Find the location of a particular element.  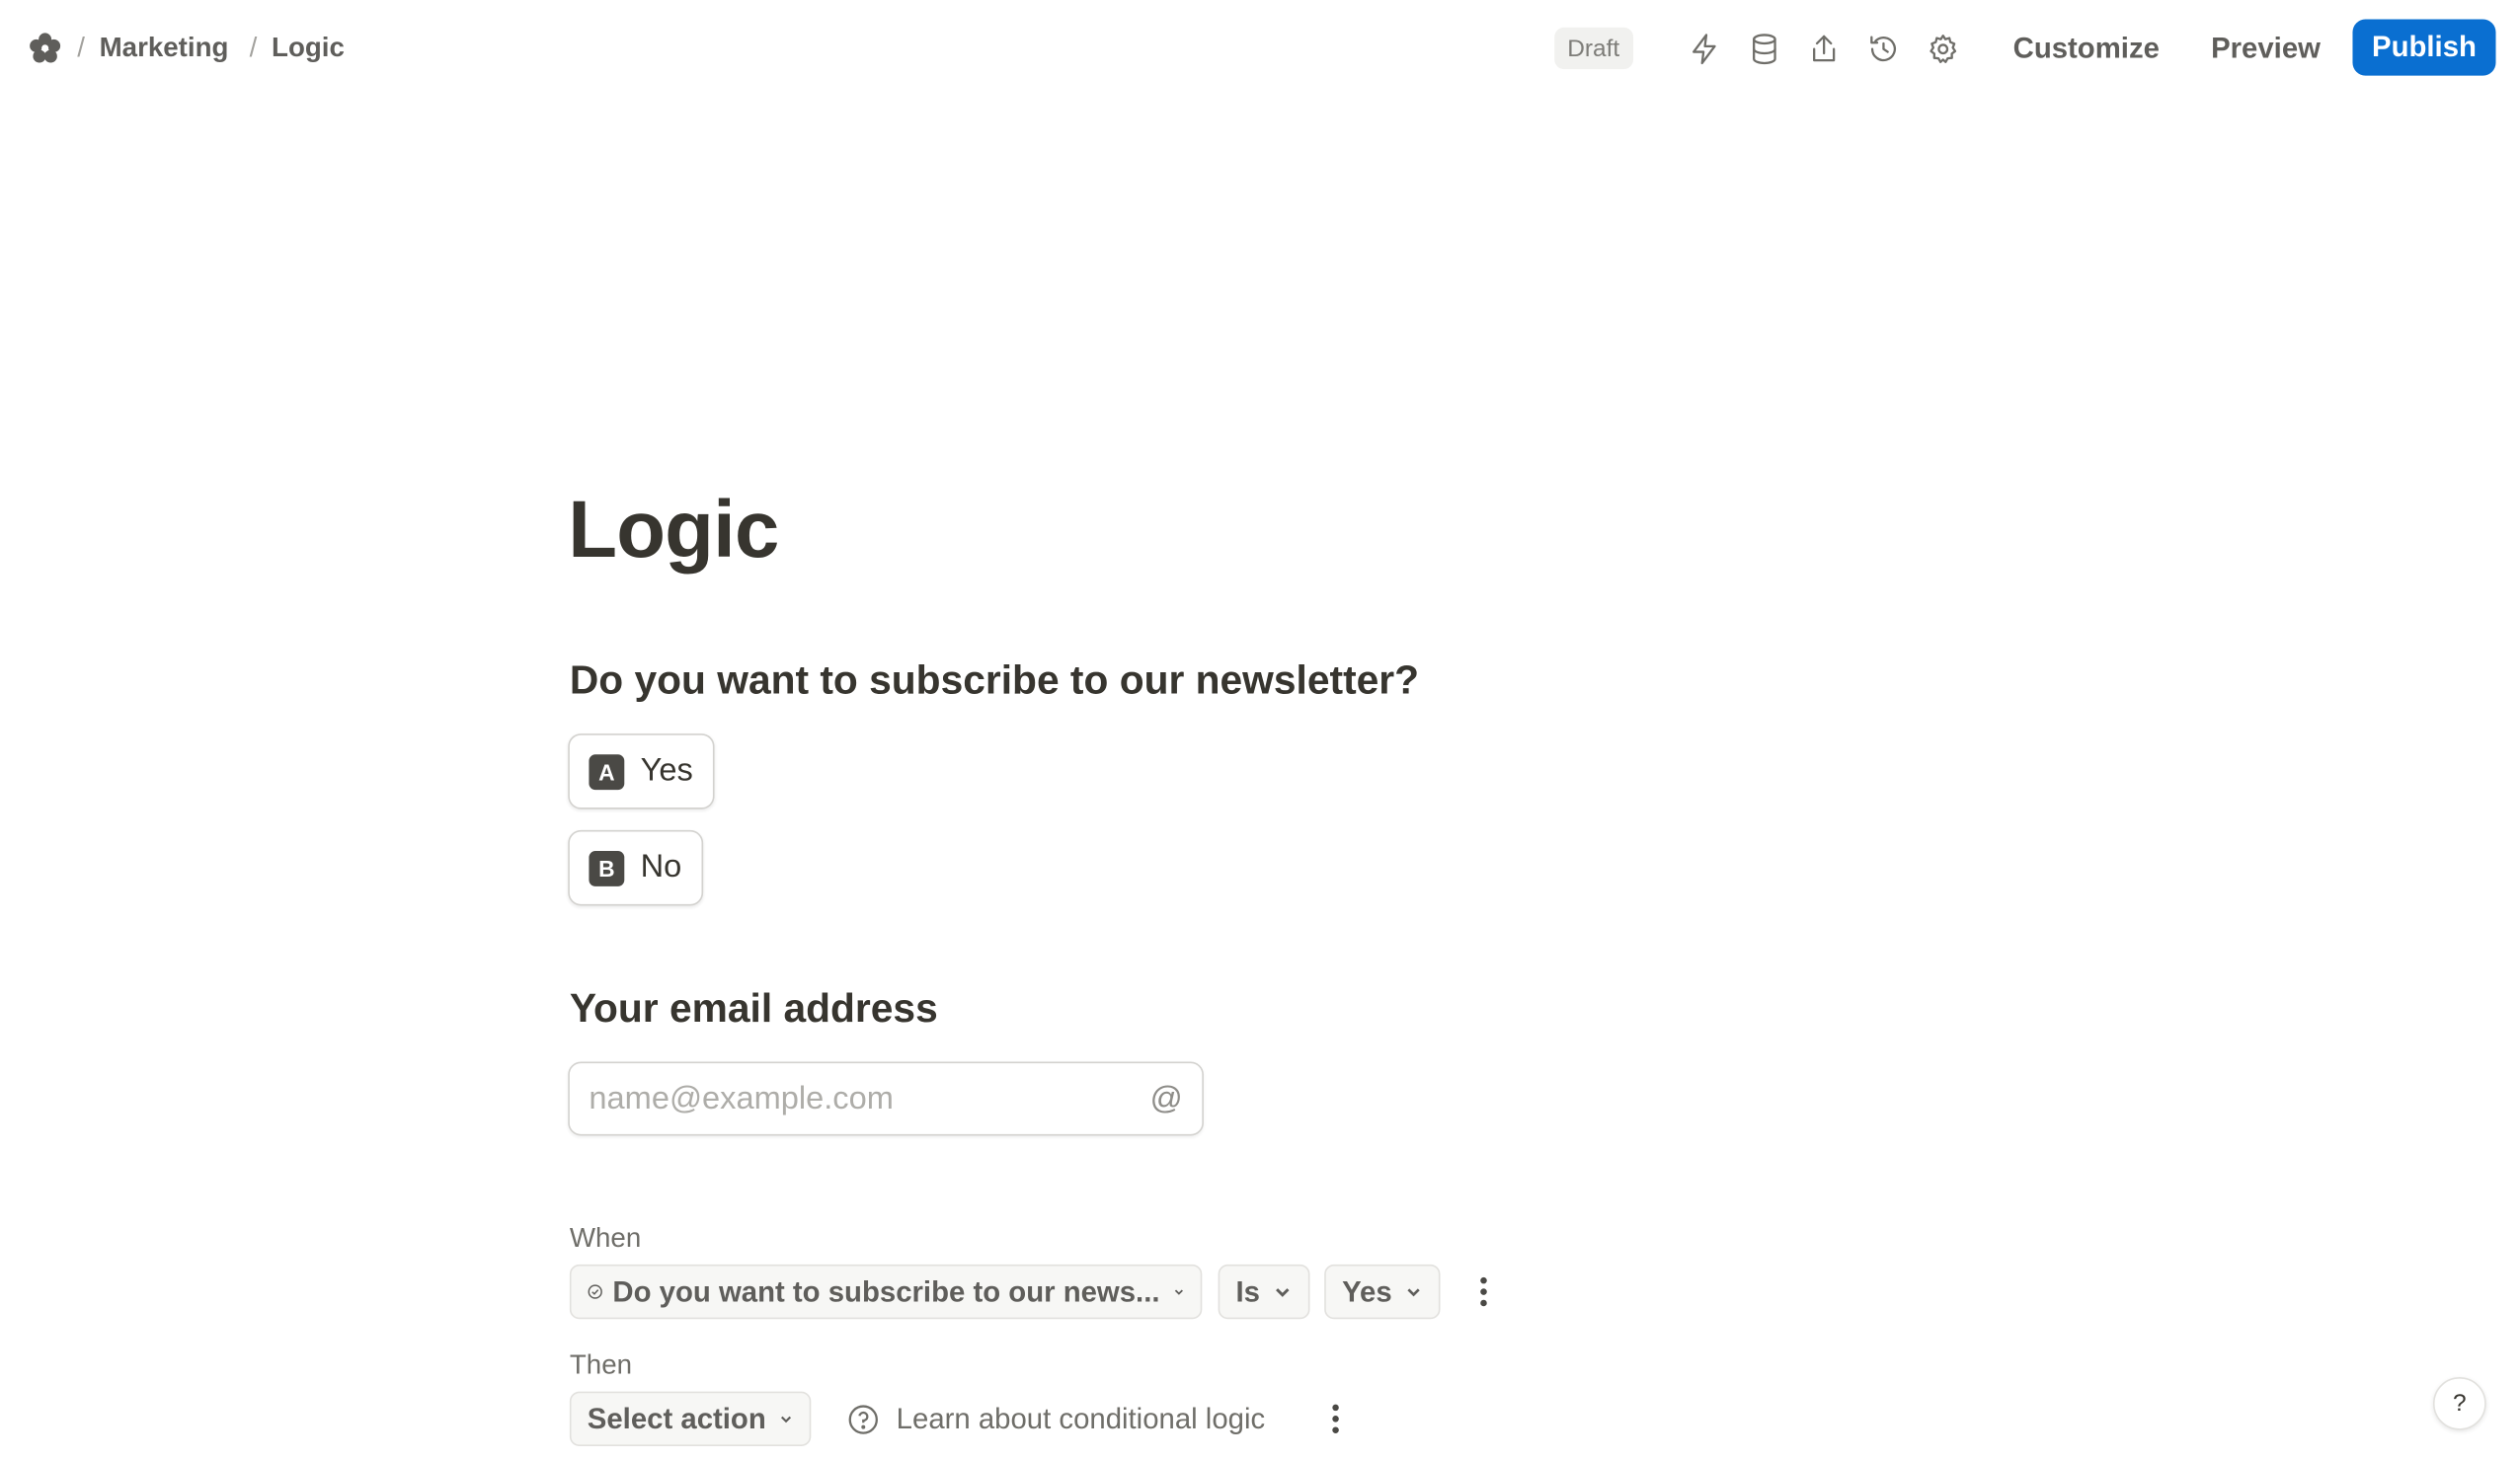

breadcrumb-item-logic: Logic is located at coordinates (308, 49).